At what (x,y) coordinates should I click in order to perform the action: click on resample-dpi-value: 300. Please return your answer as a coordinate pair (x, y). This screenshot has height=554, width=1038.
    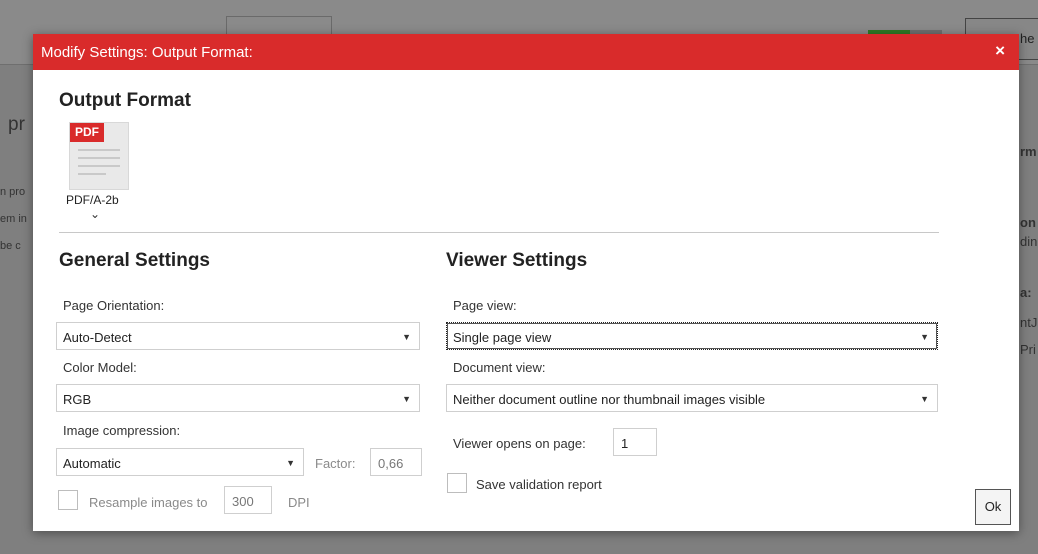
    Looking at the image, I should click on (243, 501).